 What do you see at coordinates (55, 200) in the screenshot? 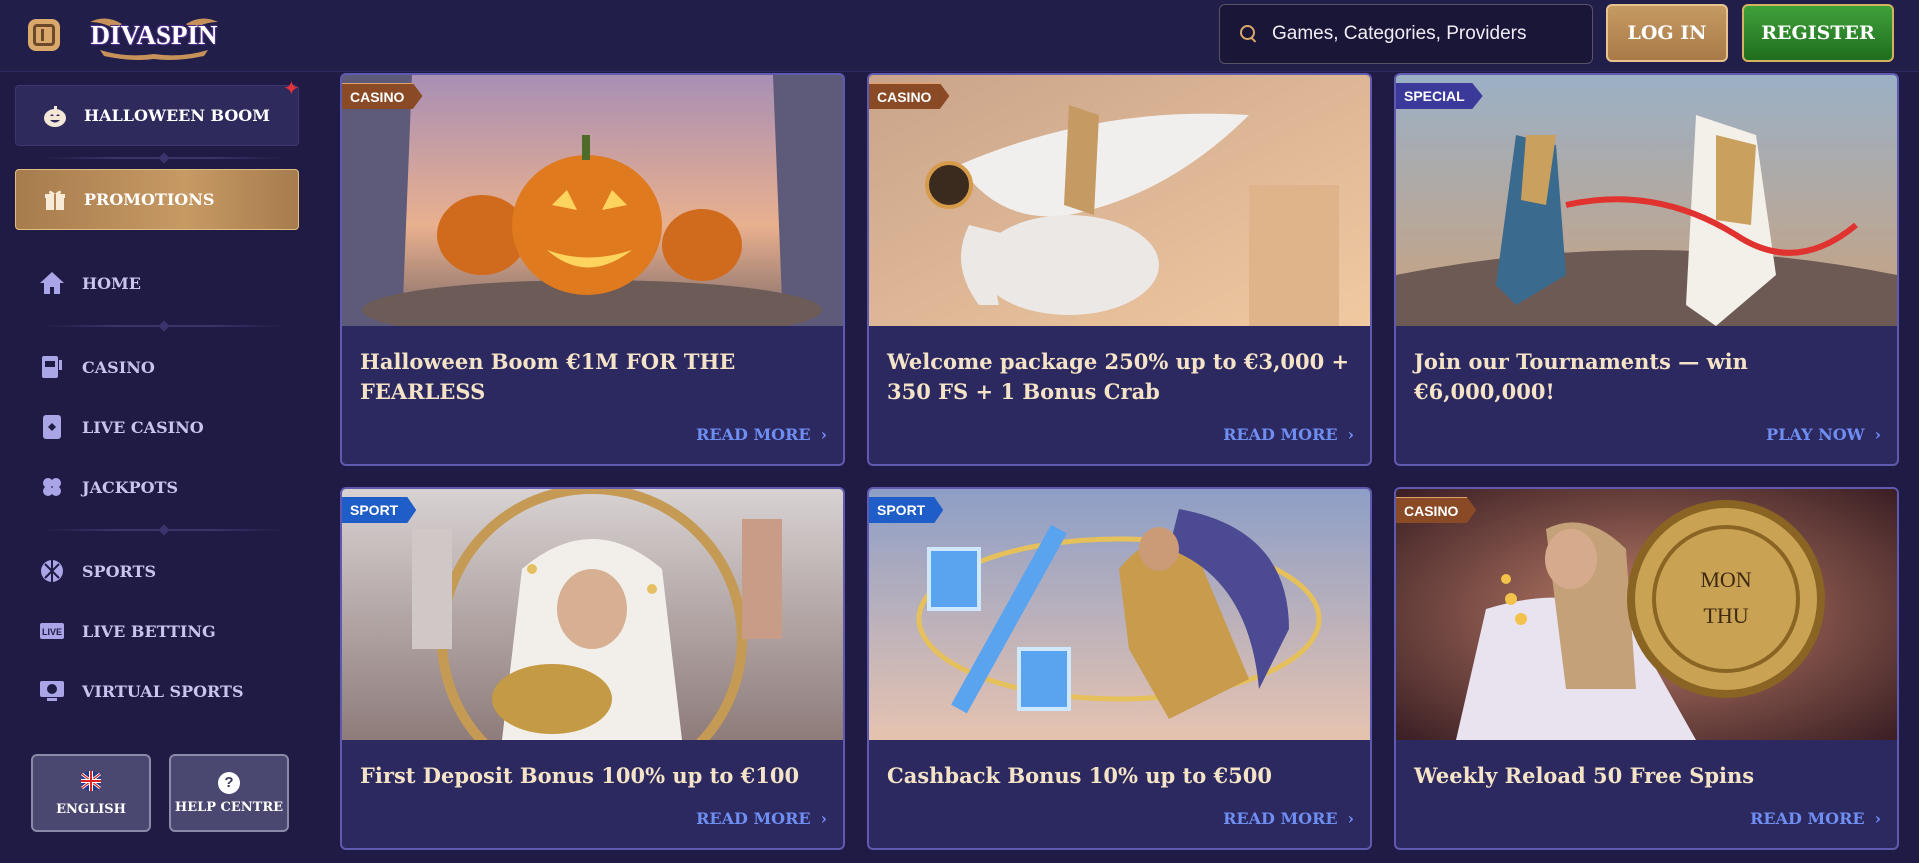
I see `gift-icon` at bounding box center [55, 200].